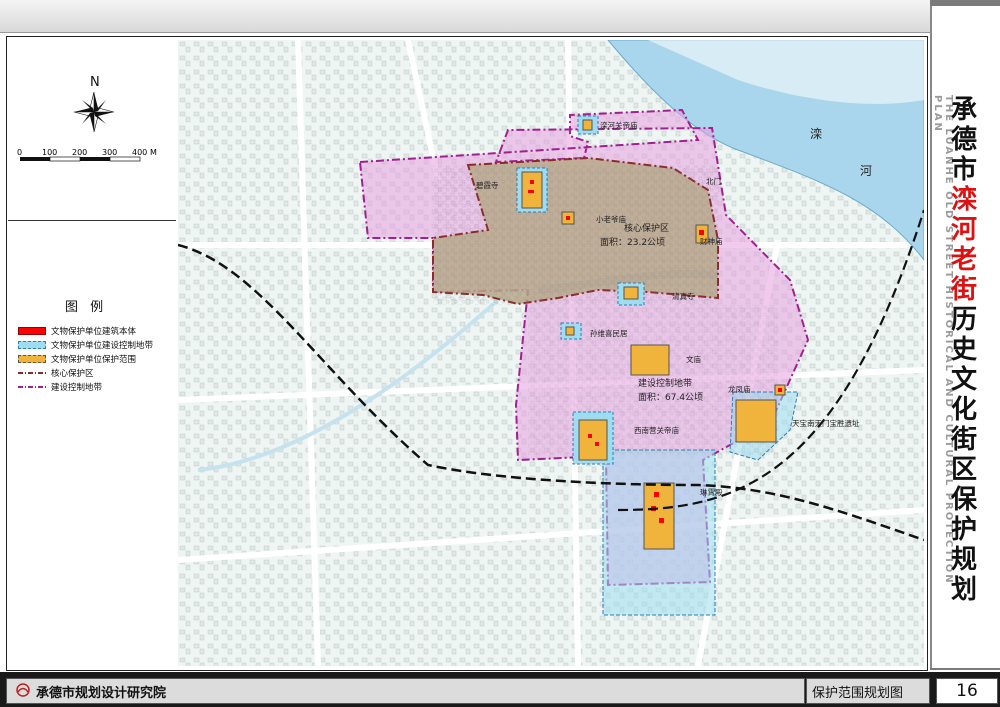 The height and width of the screenshot is (707, 1000). Describe the element at coordinates (94, 104) in the screenshot. I see `north-arrow-icon: N` at that location.